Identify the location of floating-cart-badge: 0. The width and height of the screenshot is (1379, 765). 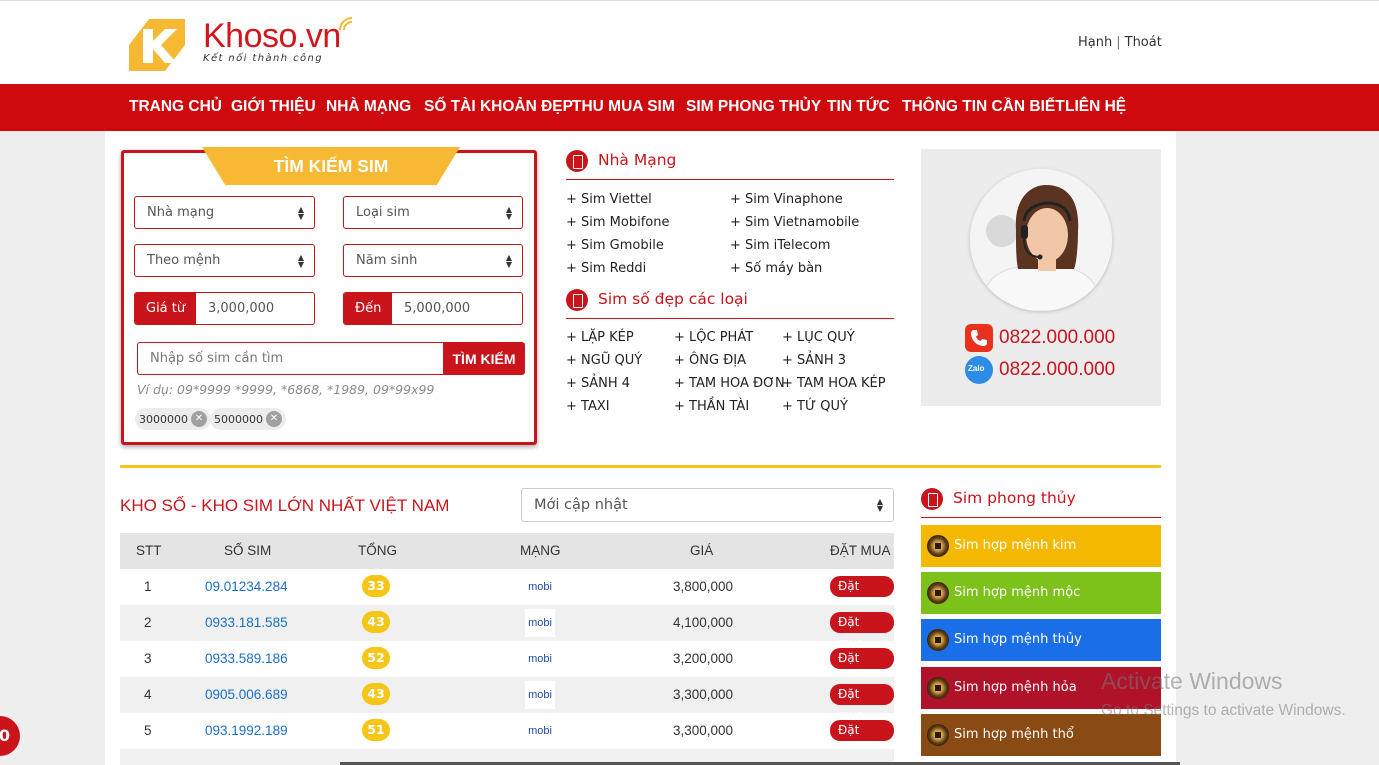
(10, 736).